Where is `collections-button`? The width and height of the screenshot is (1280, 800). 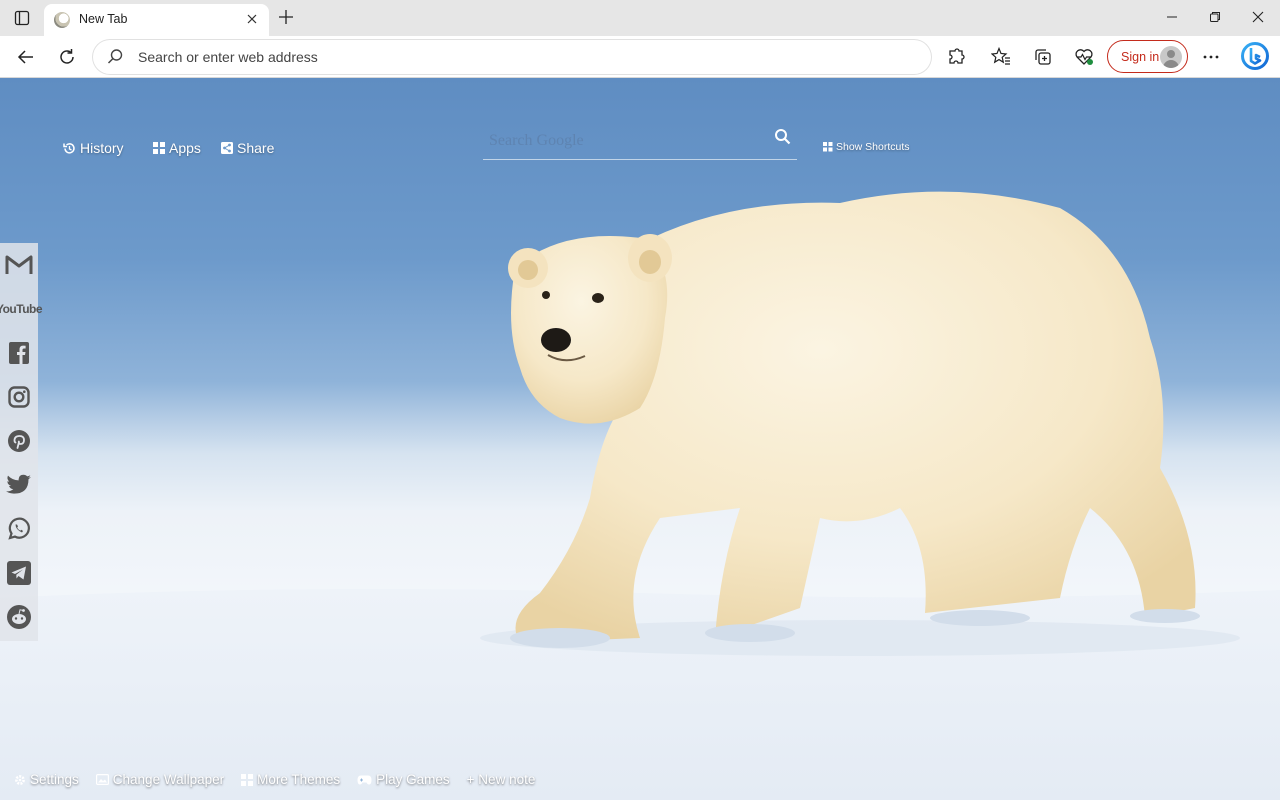
collections-button is located at coordinates (1043, 57).